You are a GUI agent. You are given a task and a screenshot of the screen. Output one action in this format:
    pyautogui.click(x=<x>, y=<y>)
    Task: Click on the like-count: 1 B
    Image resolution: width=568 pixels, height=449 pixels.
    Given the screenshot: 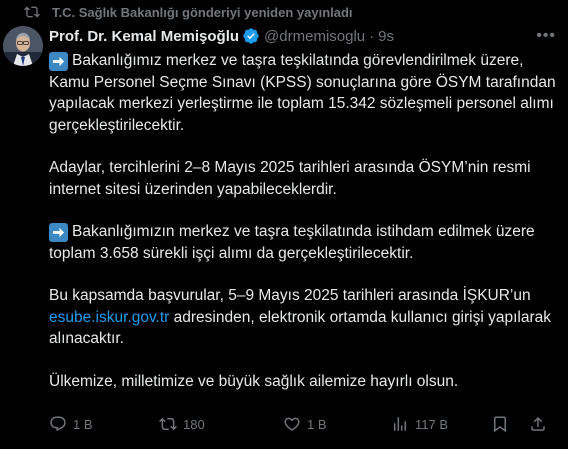 What is the action you would take?
    pyautogui.click(x=317, y=424)
    